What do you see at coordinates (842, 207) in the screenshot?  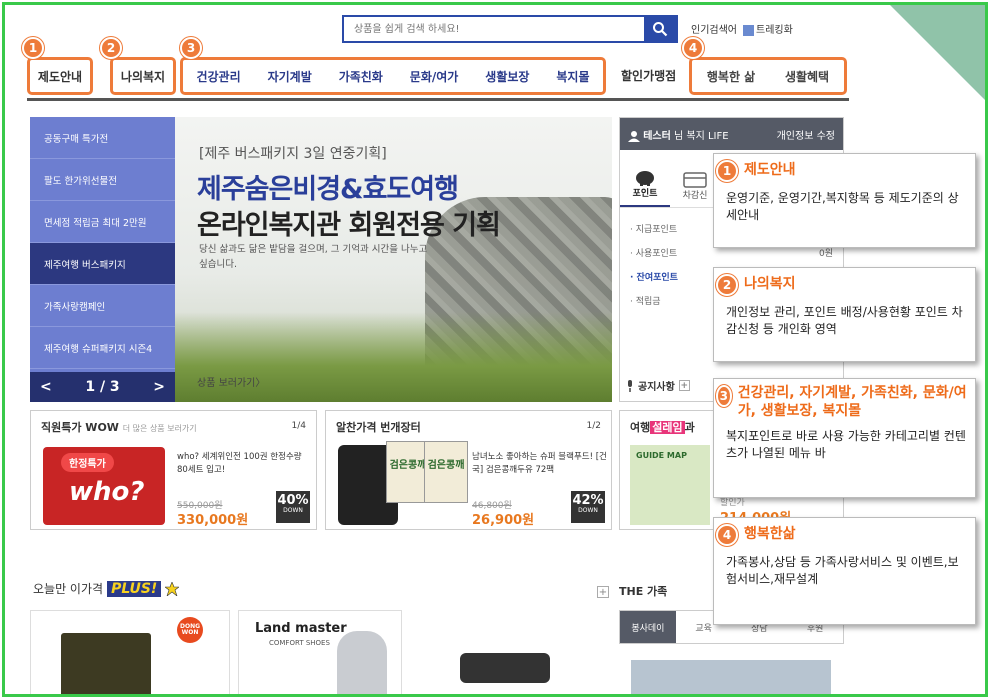 I see `callout-body: 운영기준, 운영기간,복지항목 등 제도기준의 상세안내` at bounding box center [842, 207].